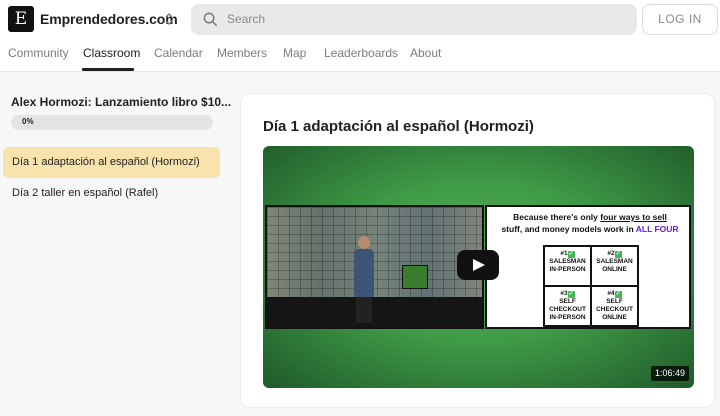 Image resolution: width=720 pixels, height=416 pixels. Describe the element at coordinates (364, 242) in the screenshot. I see `speaker-head` at that location.